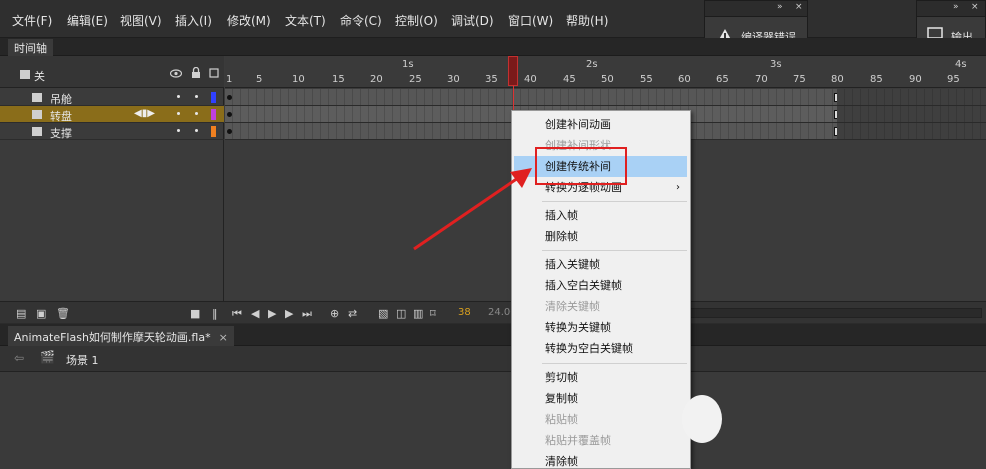 The height and width of the screenshot is (469, 986). Describe the element at coordinates (493, 47) in the screenshot. I see `timeline-tabbar: 时间轴` at that location.